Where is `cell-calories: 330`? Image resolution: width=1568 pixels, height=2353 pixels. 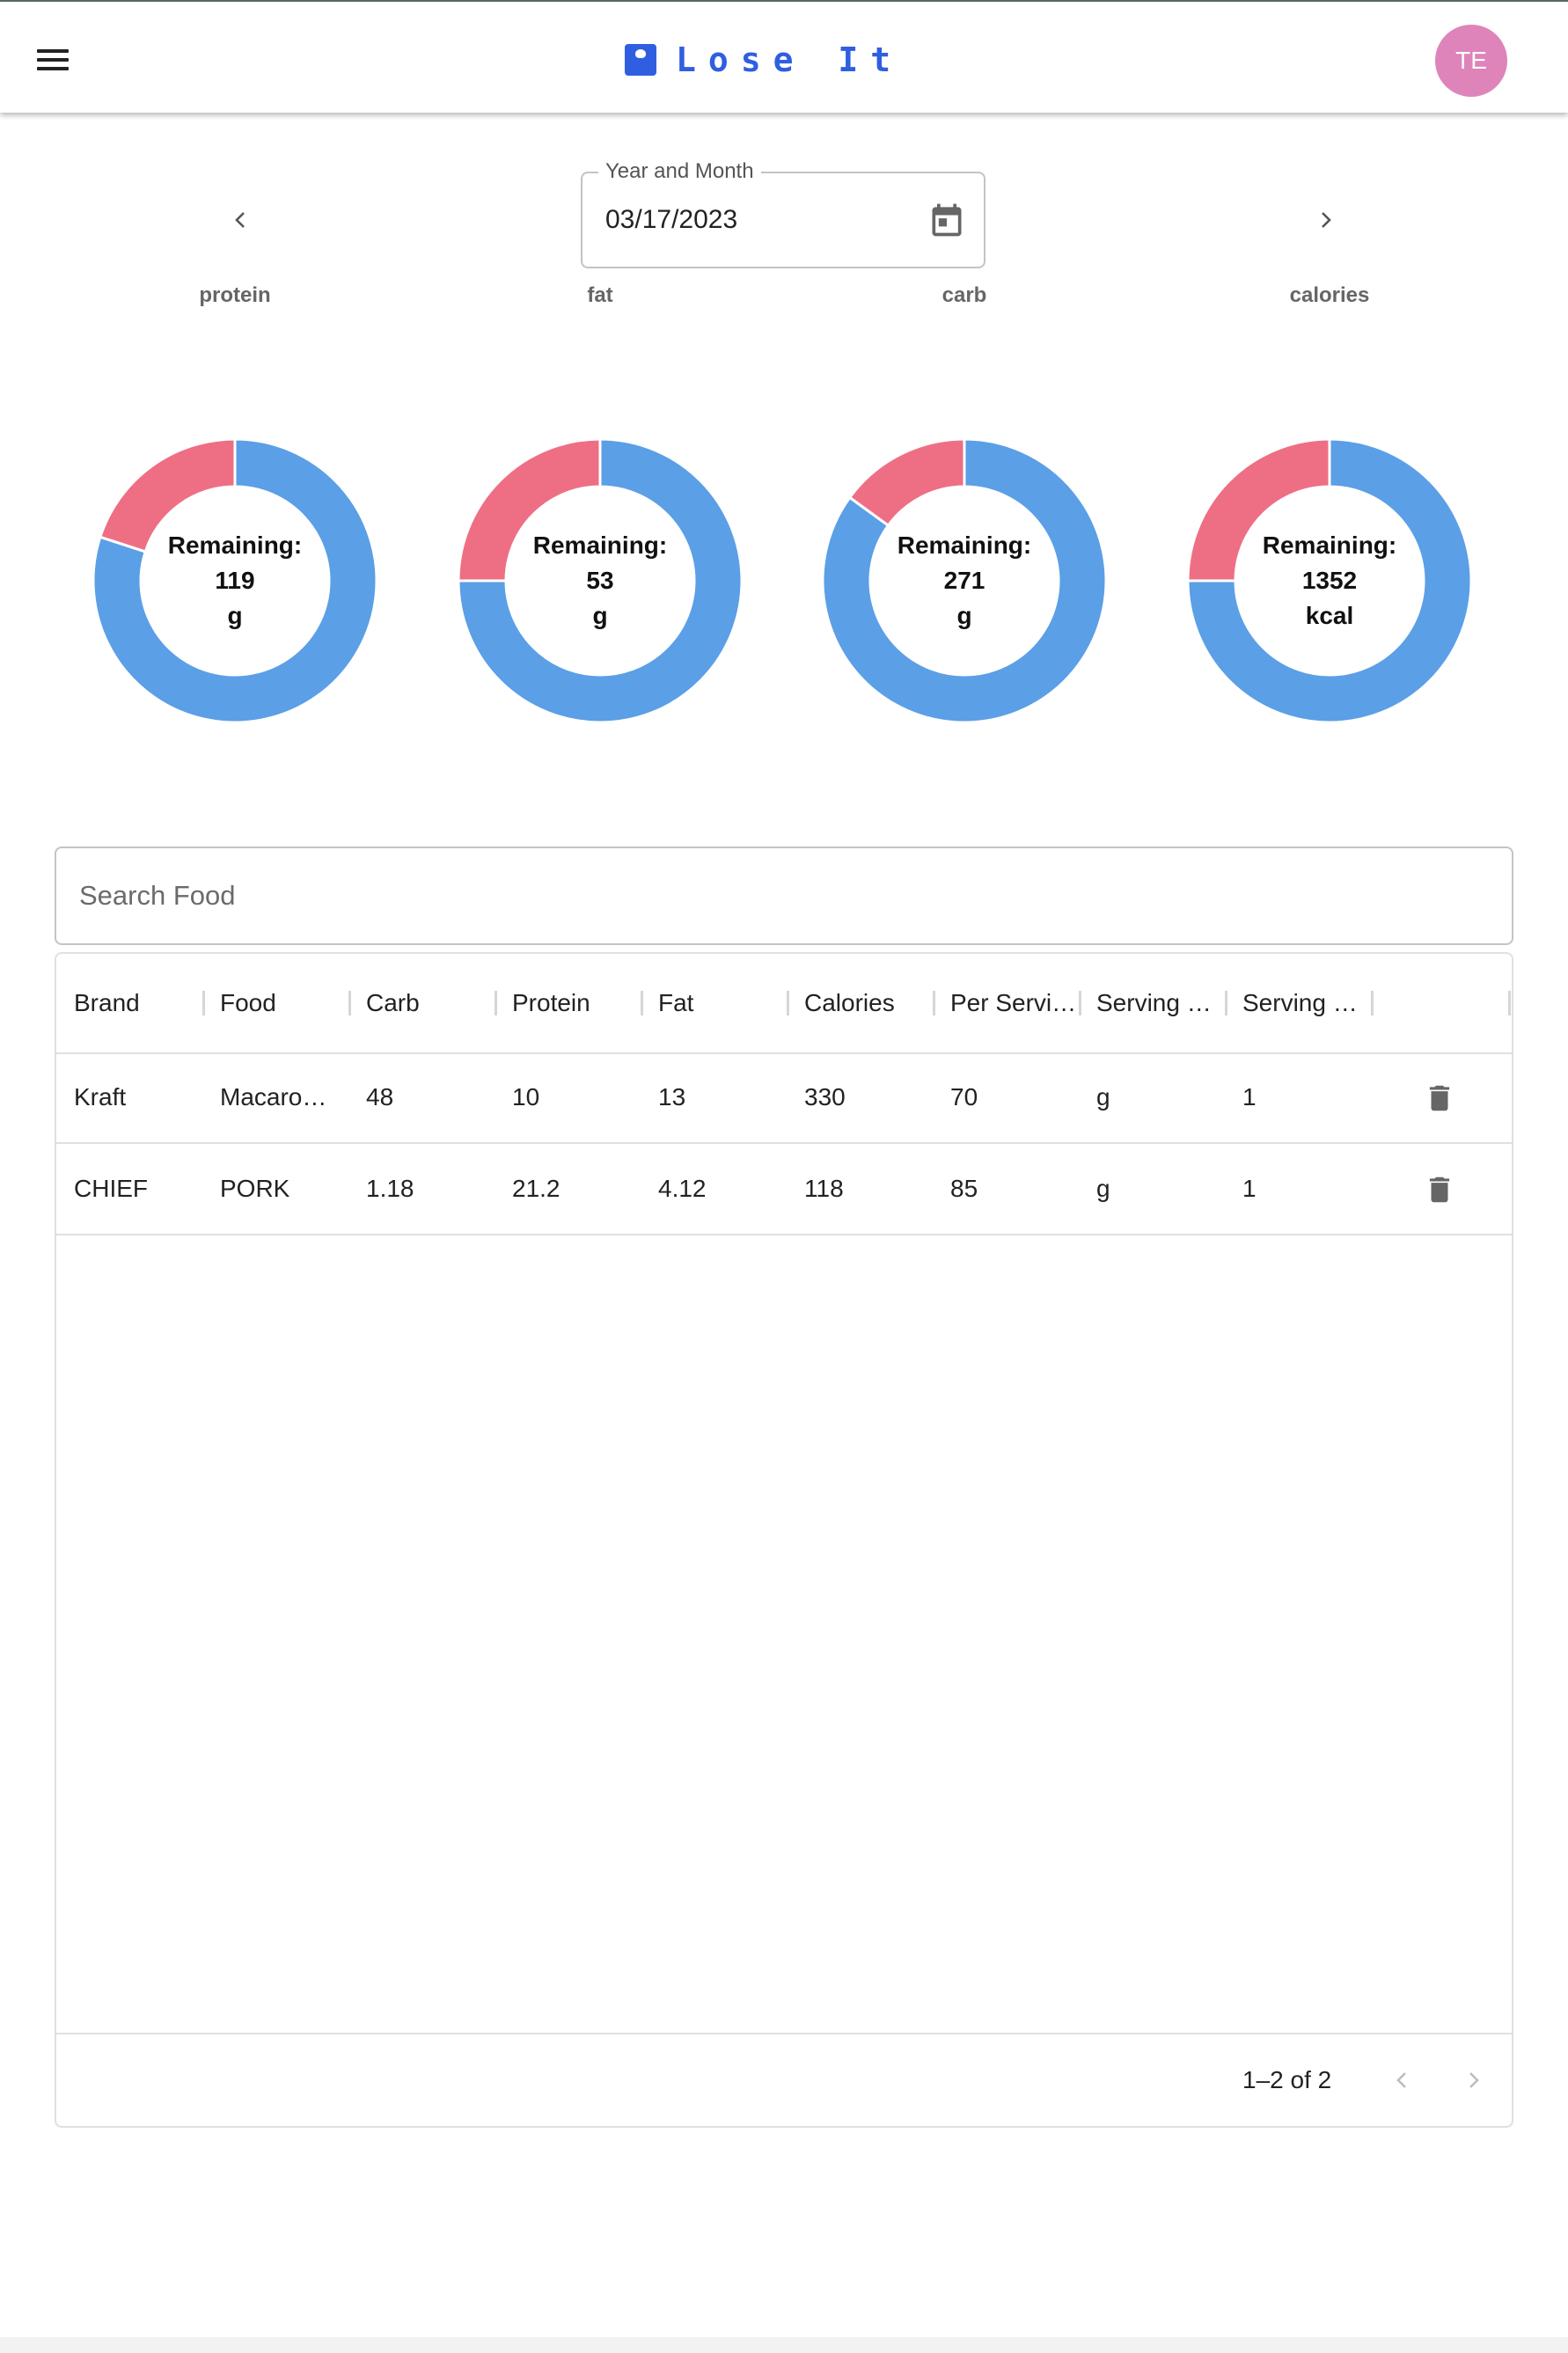 cell-calories: 330 is located at coordinates (825, 1097).